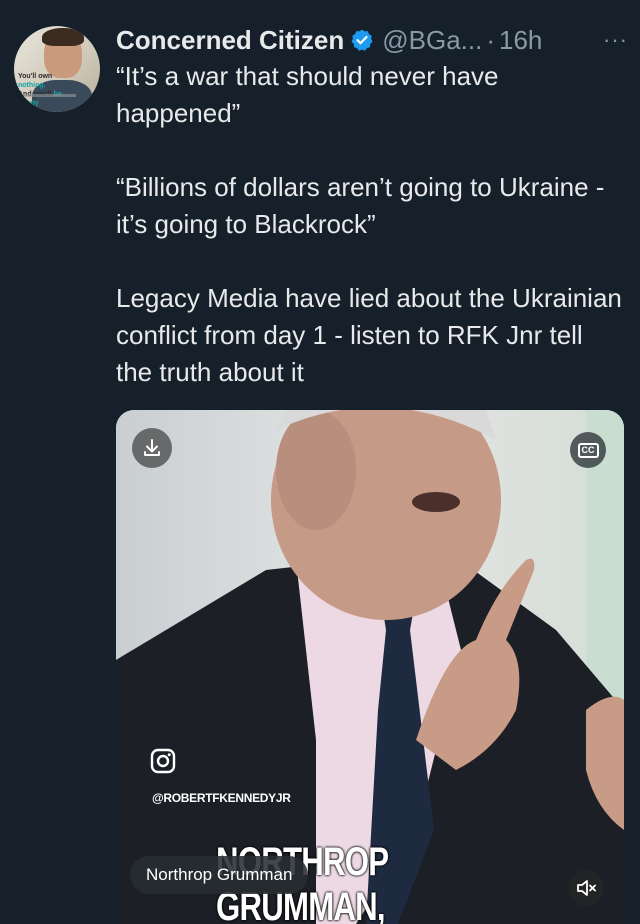  I want to click on instagram-icon, so click(163, 761).